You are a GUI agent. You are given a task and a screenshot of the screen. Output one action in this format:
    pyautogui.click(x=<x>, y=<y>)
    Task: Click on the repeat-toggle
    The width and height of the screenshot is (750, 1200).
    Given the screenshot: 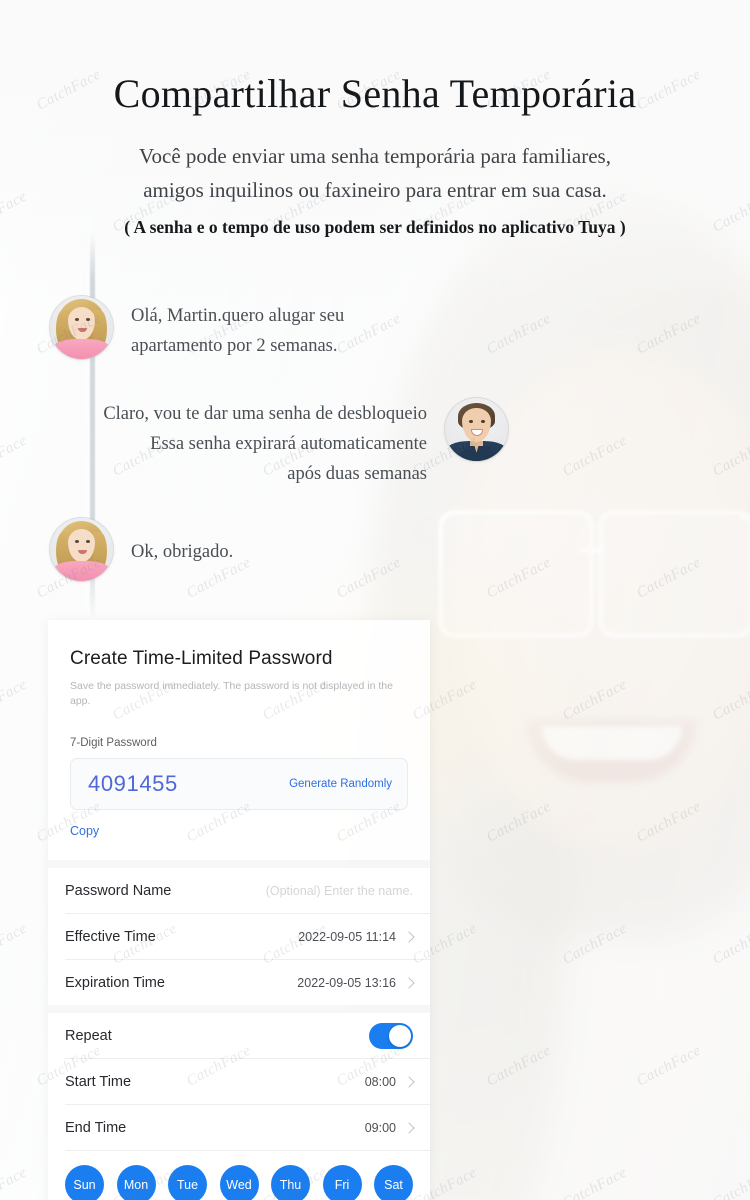 What is the action you would take?
    pyautogui.click(x=391, y=1035)
    